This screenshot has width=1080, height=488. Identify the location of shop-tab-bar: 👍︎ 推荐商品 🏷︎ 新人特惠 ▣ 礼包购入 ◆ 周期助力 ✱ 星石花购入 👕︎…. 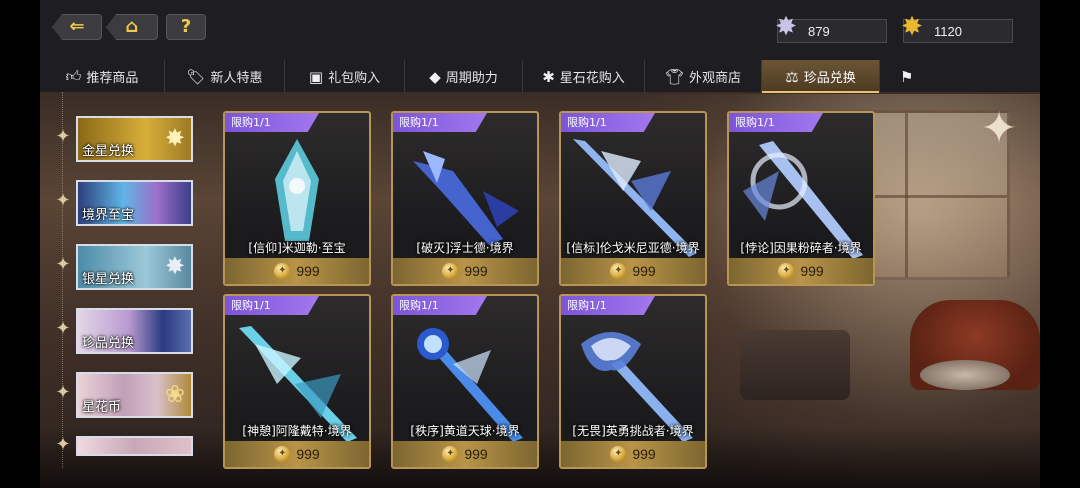
(540, 76).